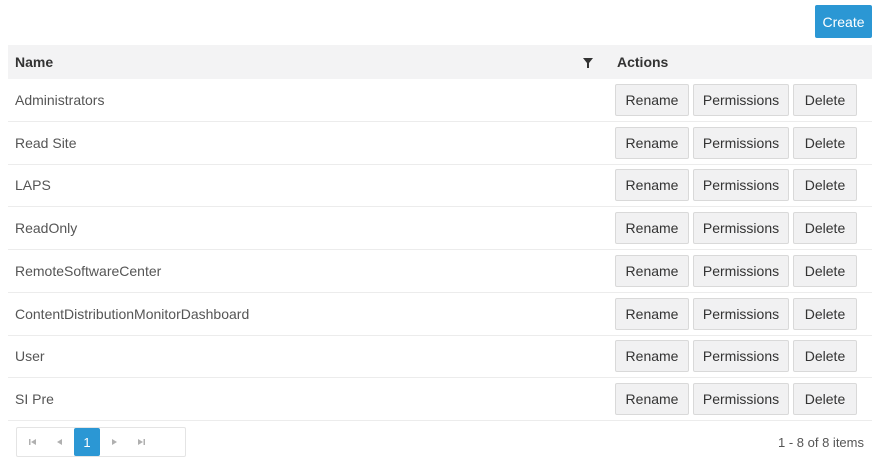 Image resolution: width=872 pixels, height=462 pixels. I want to click on row-name: ContentDistributionMonitorDashboard, so click(132, 313).